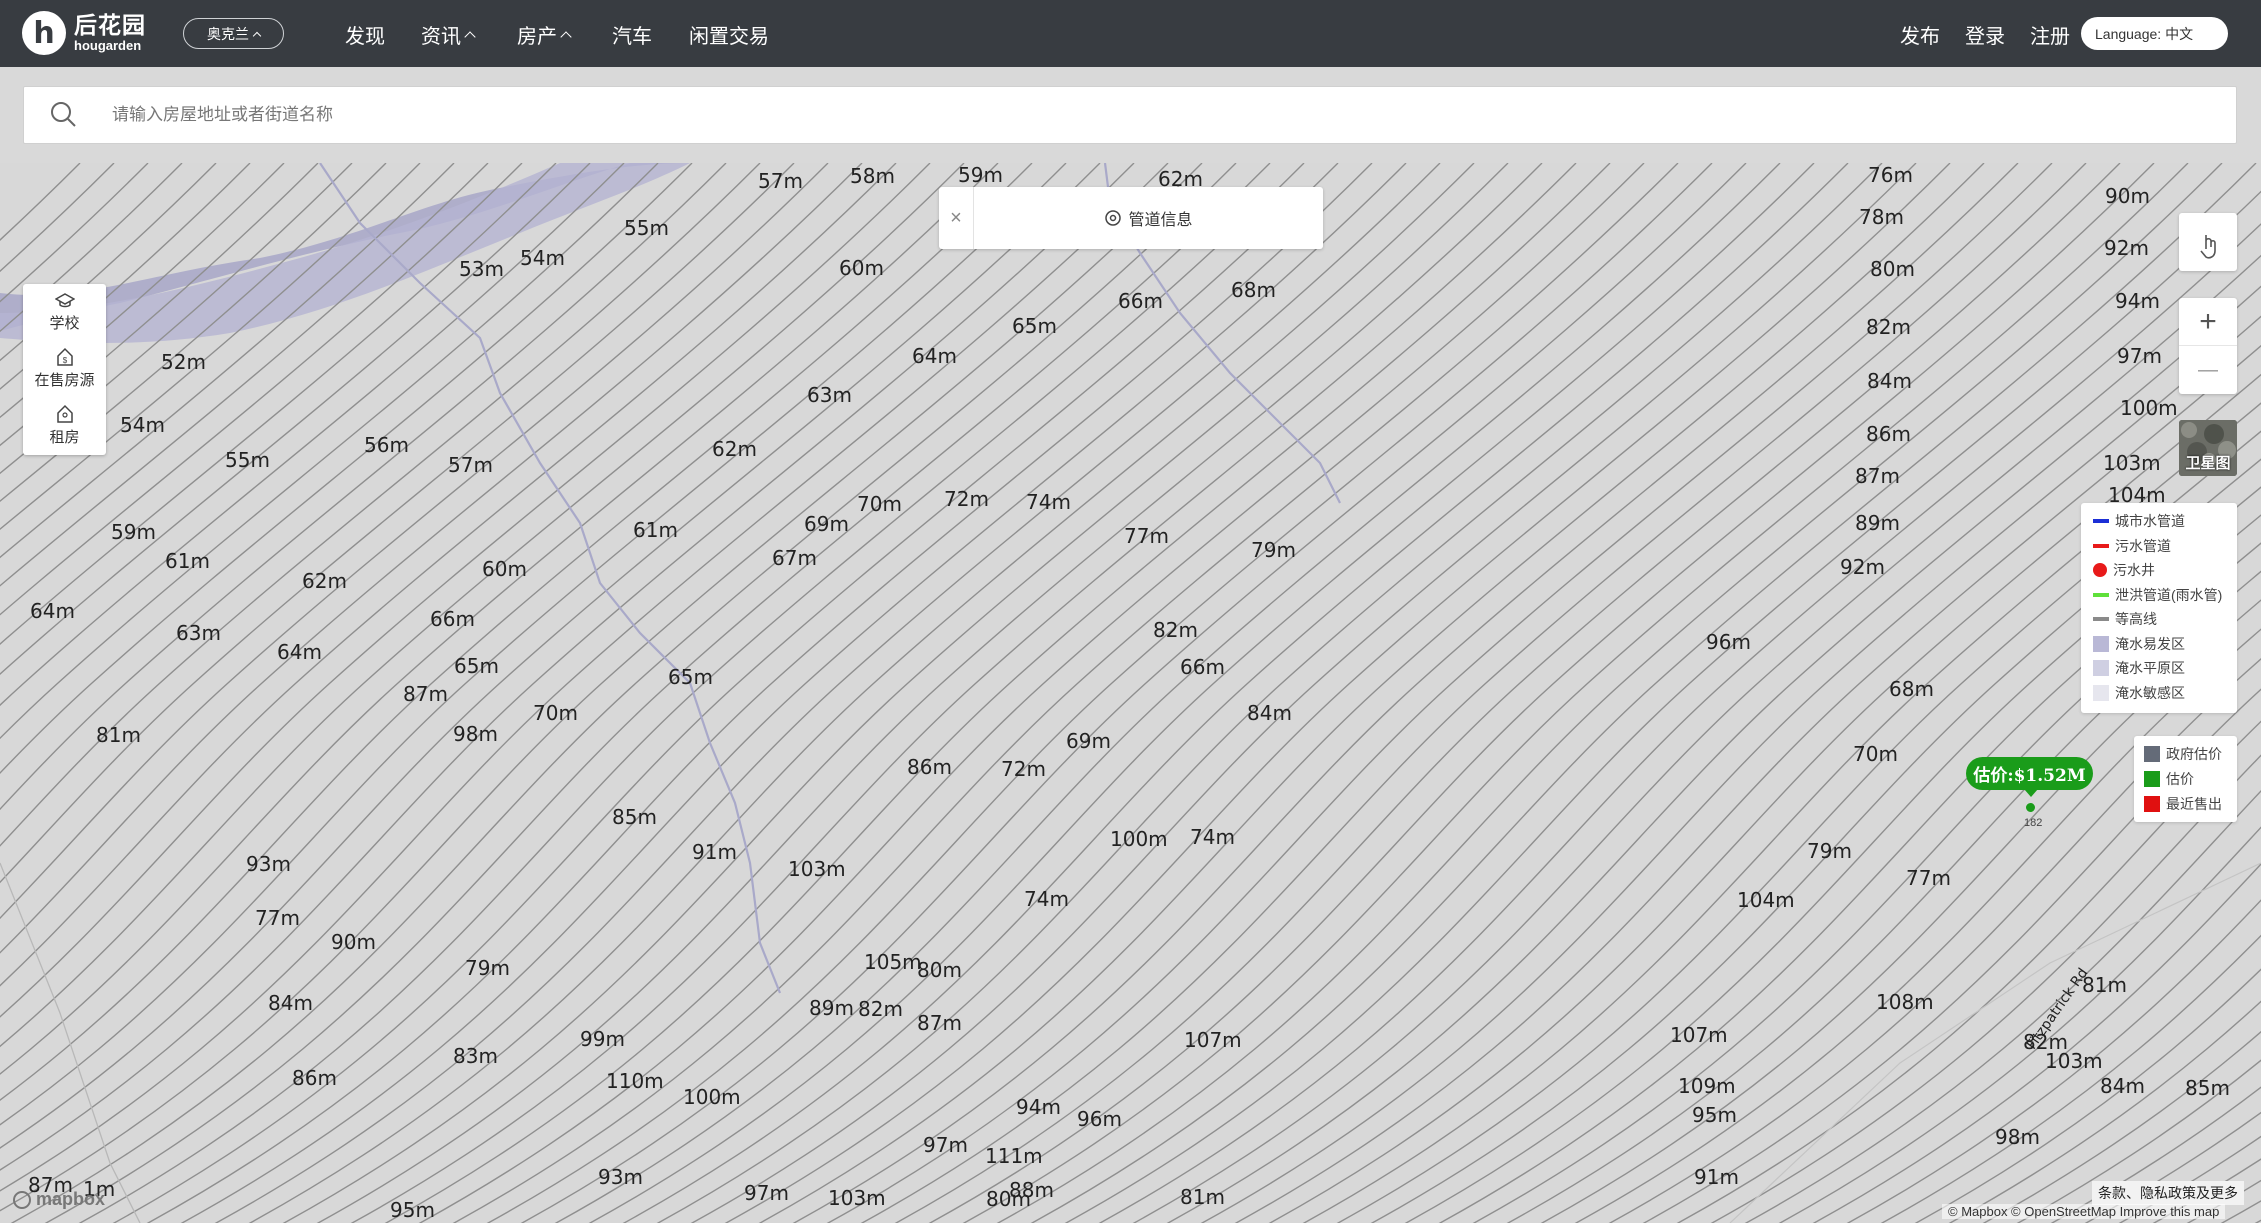 The height and width of the screenshot is (1223, 2261). What do you see at coordinates (324, 581) in the screenshot?
I see `contour-elevation-label: 62m` at bounding box center [324, 581].